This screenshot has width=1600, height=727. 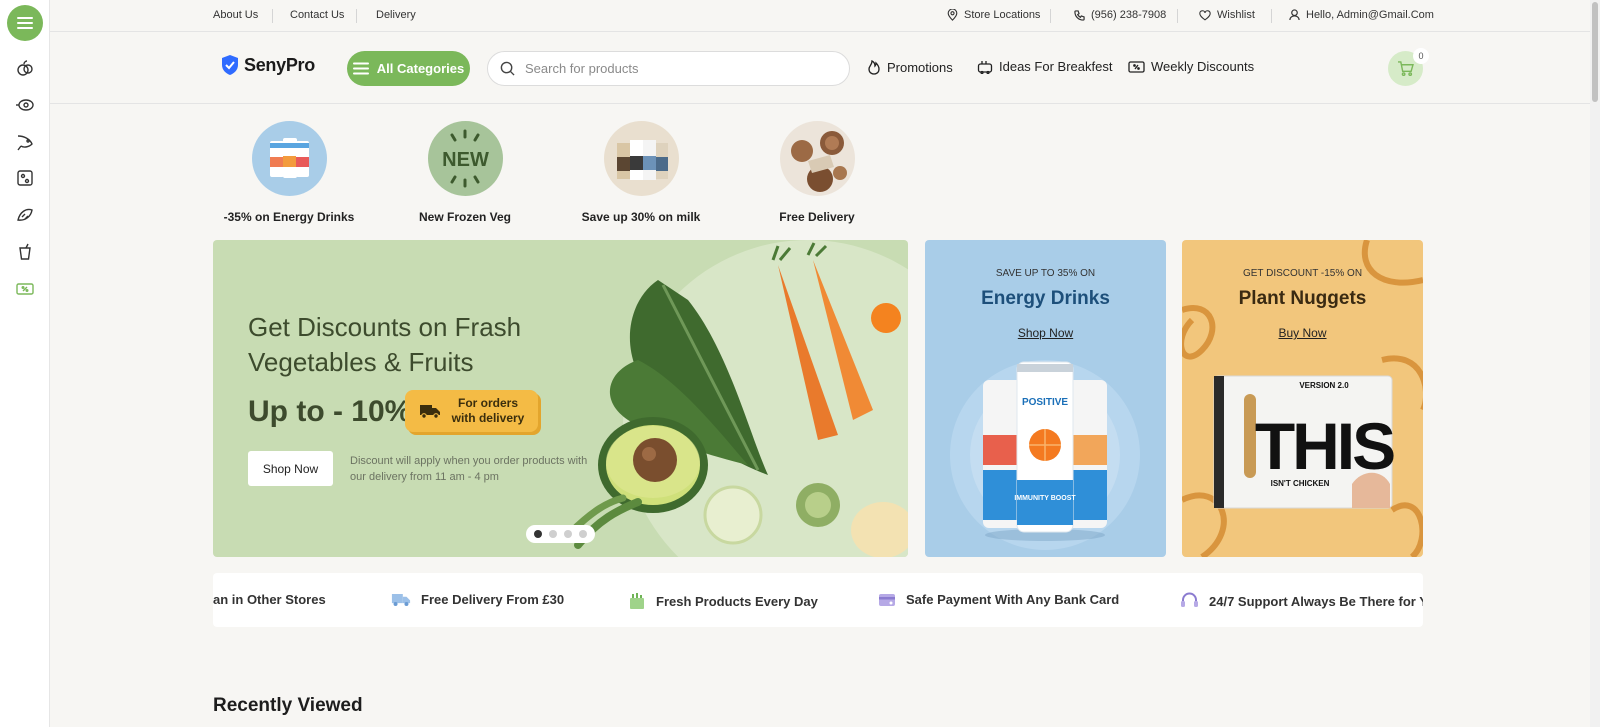 I want to click on carousel-dots, so click(x=560, y=534).